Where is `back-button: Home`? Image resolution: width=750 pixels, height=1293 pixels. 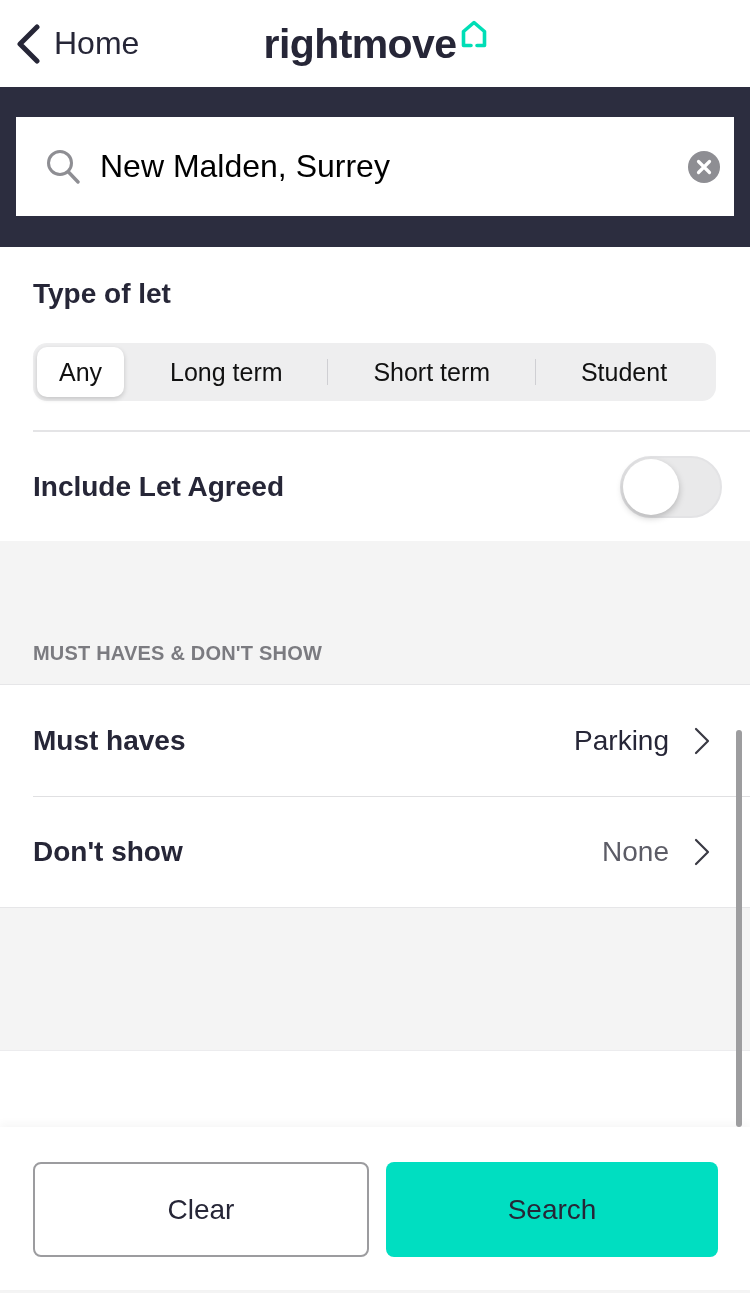
back-button: Home is located at coordinates (78, 43).